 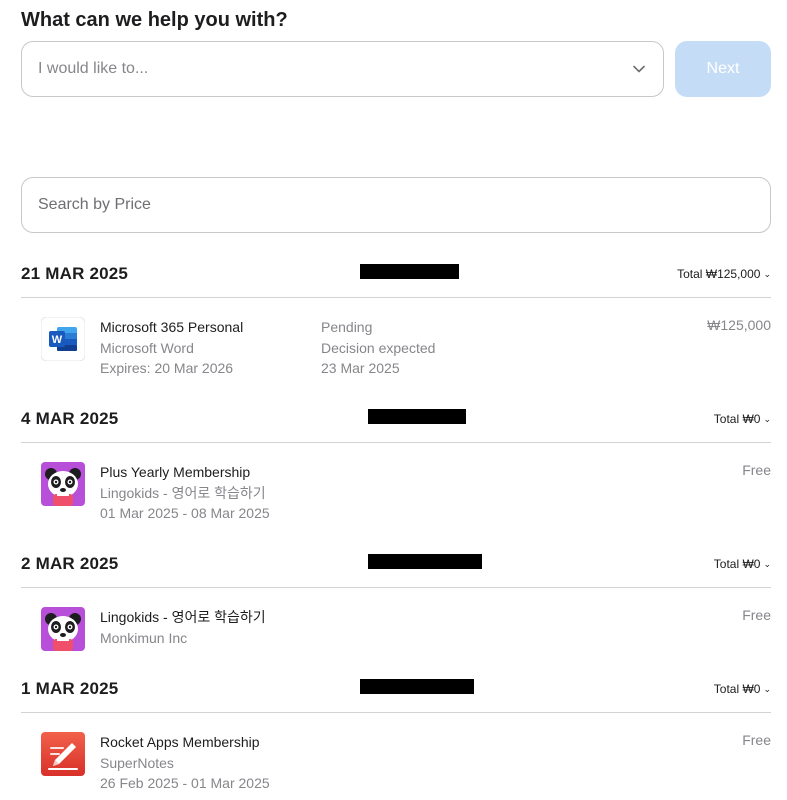 I want to click on item-publisher: Monkimun Inc, so click(x=144, y=637).